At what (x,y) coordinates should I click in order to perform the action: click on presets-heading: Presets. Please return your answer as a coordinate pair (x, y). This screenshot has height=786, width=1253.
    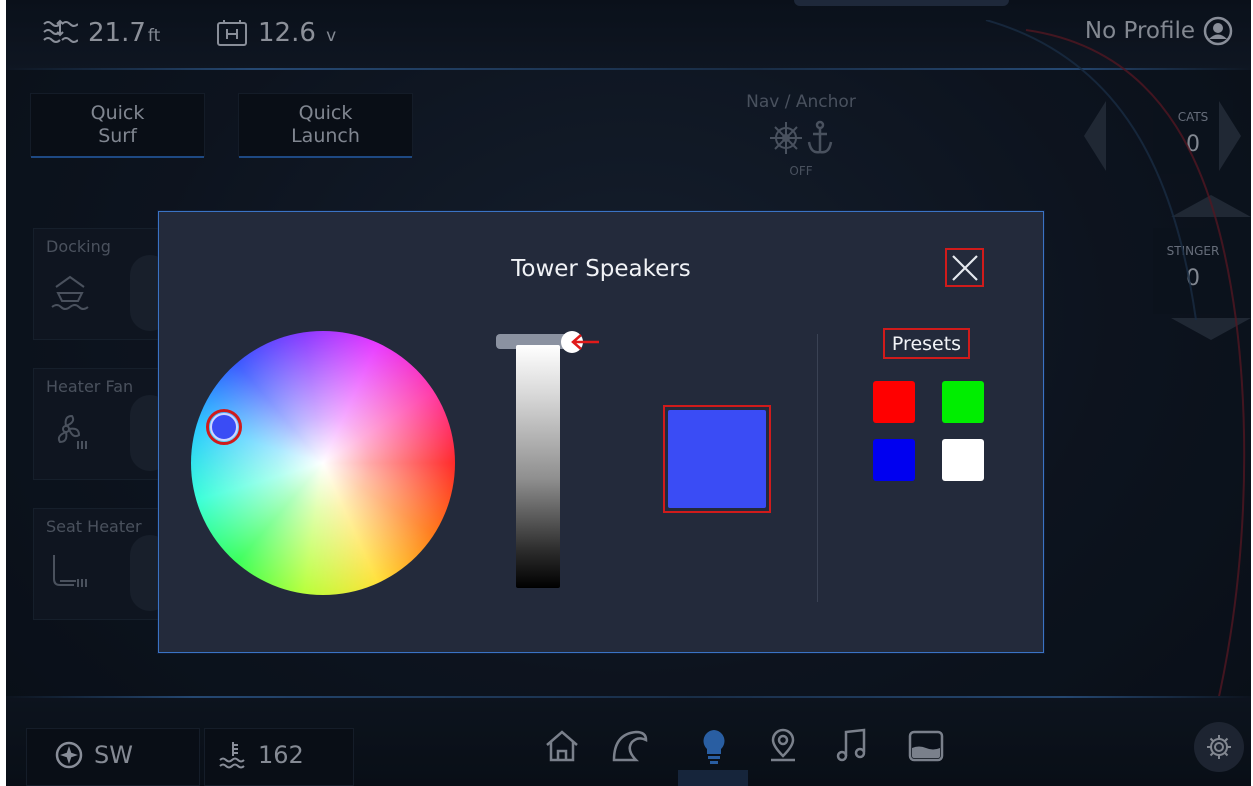
    Looking at the image, I should click on (926, 343).